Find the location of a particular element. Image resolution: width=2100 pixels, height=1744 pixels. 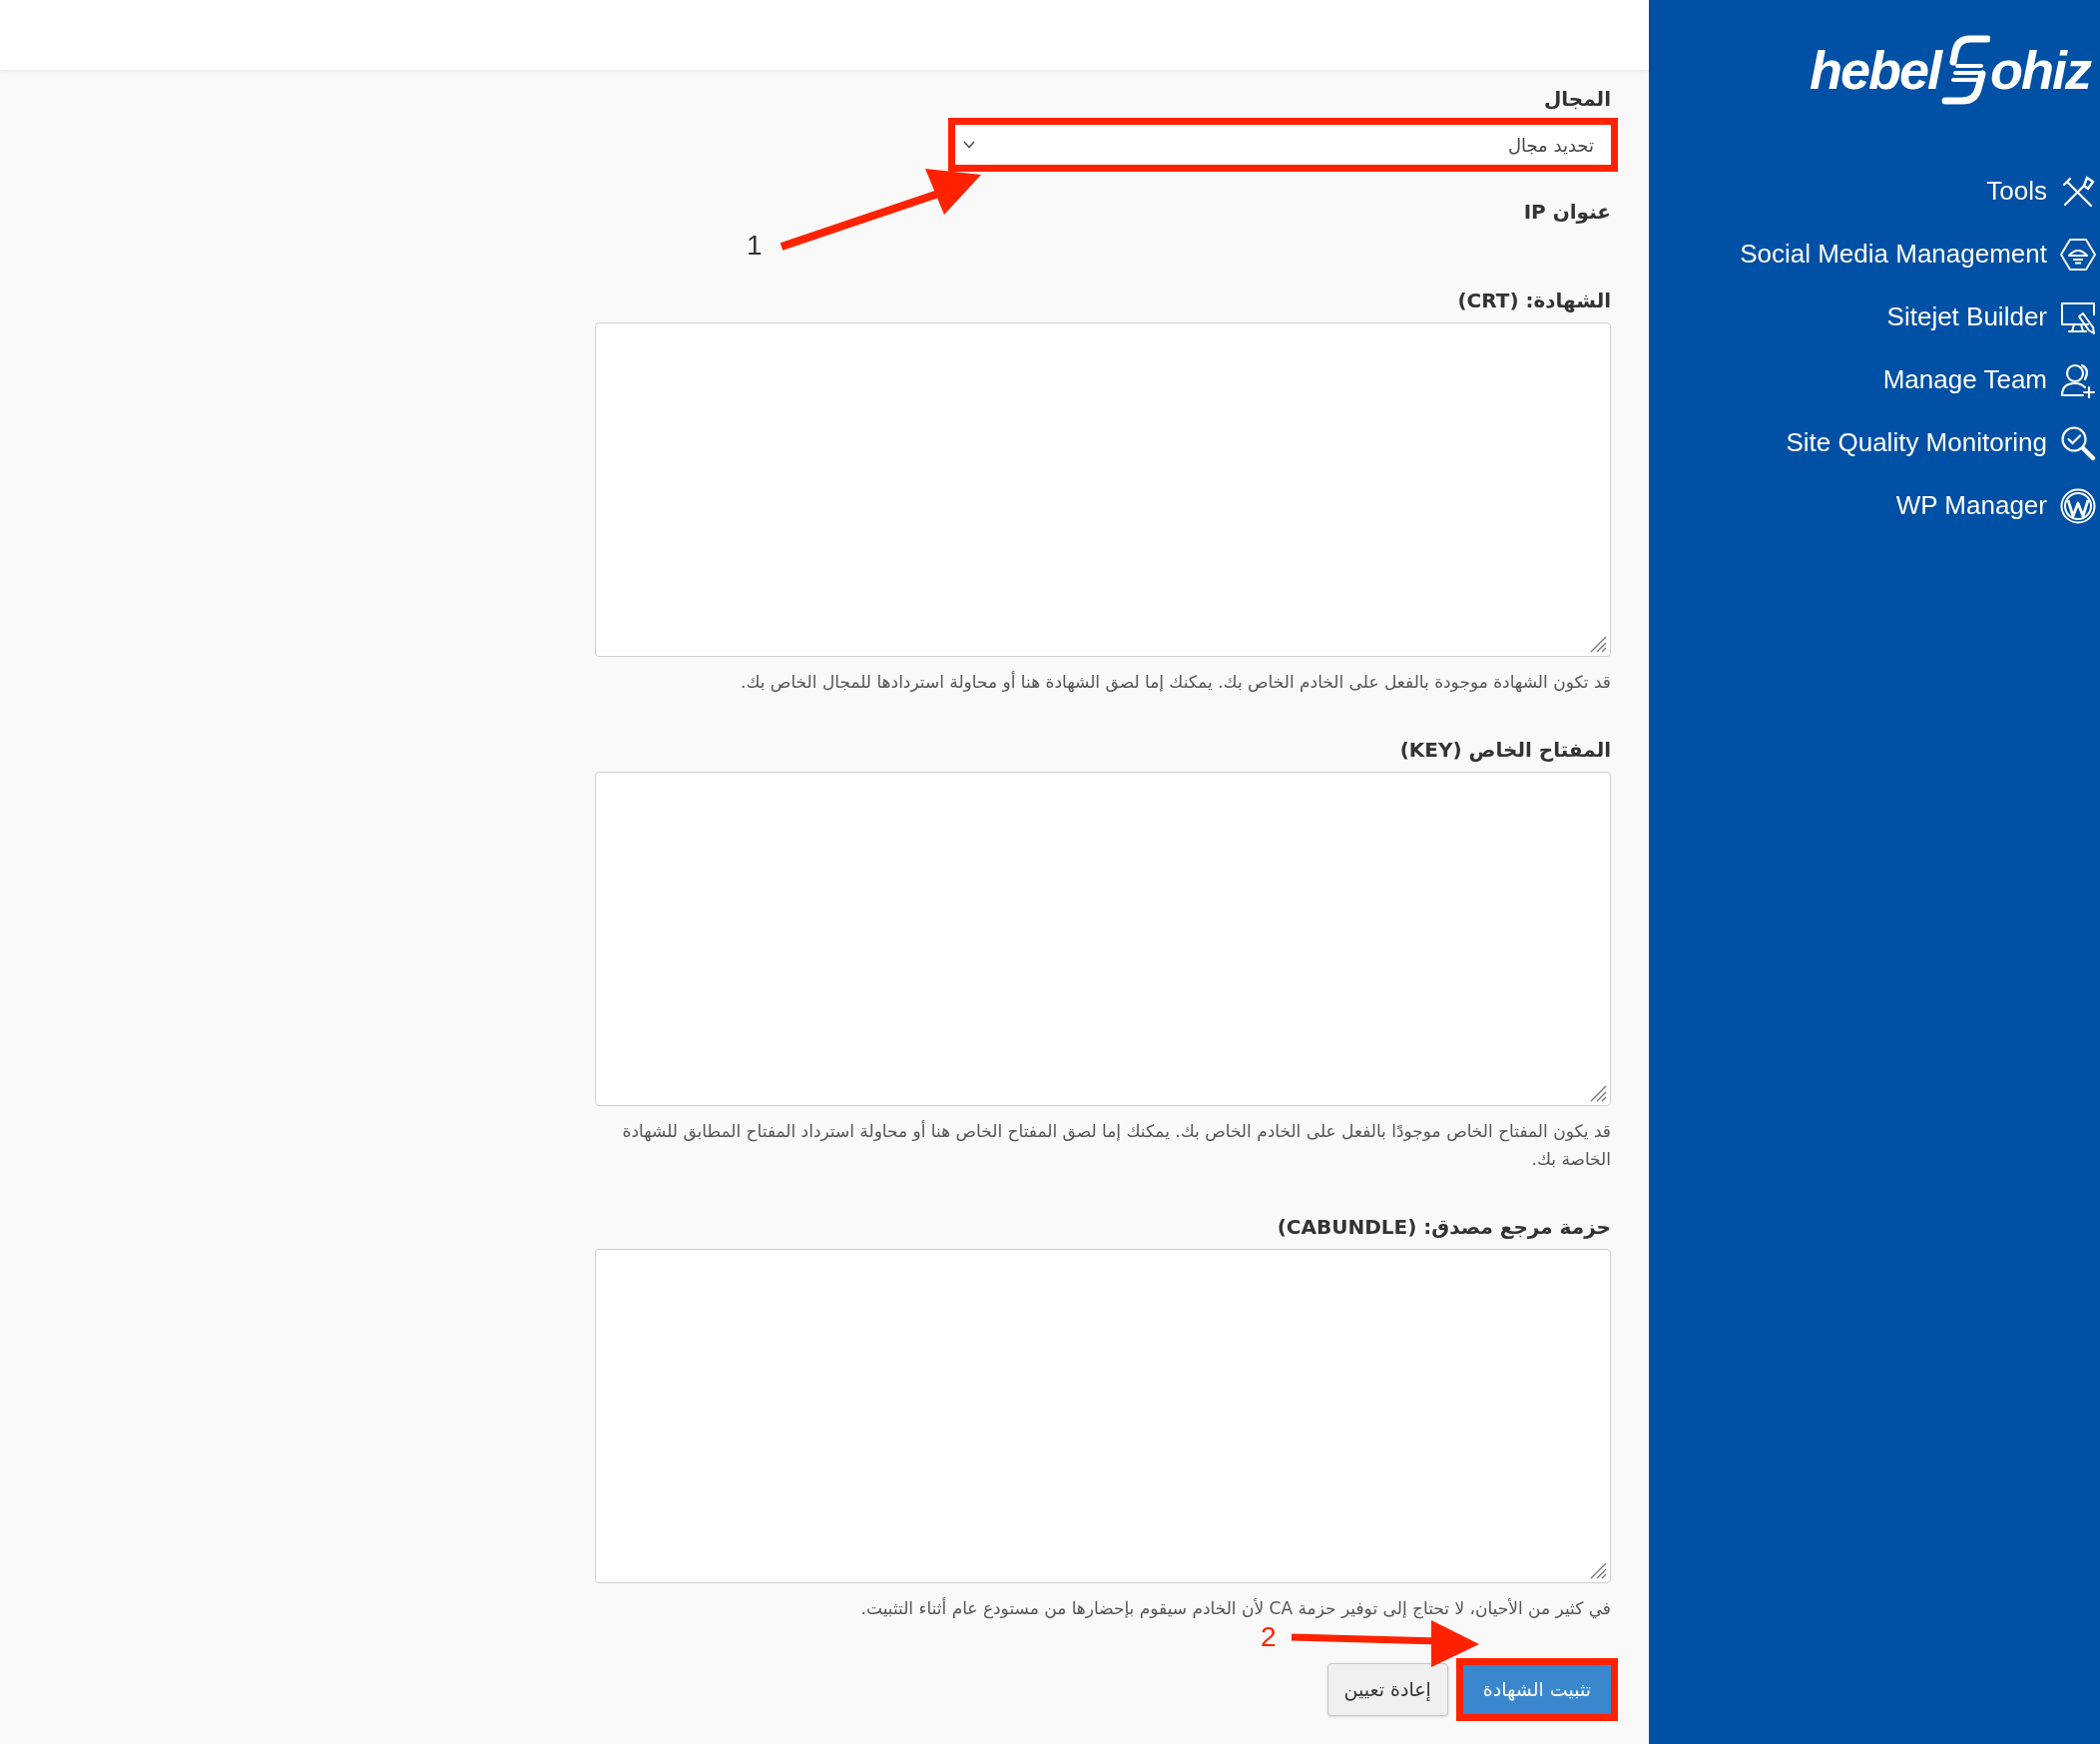

logo-text: hebel is located at coordinates (1874, 70).